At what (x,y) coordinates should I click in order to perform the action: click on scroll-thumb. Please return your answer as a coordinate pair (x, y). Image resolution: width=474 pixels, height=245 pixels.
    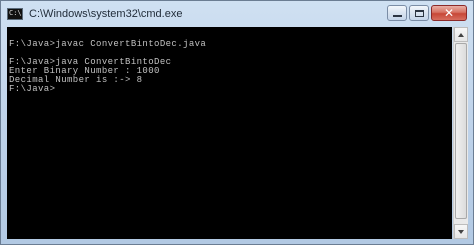
    Looking at the image, I should click on (461, 131).